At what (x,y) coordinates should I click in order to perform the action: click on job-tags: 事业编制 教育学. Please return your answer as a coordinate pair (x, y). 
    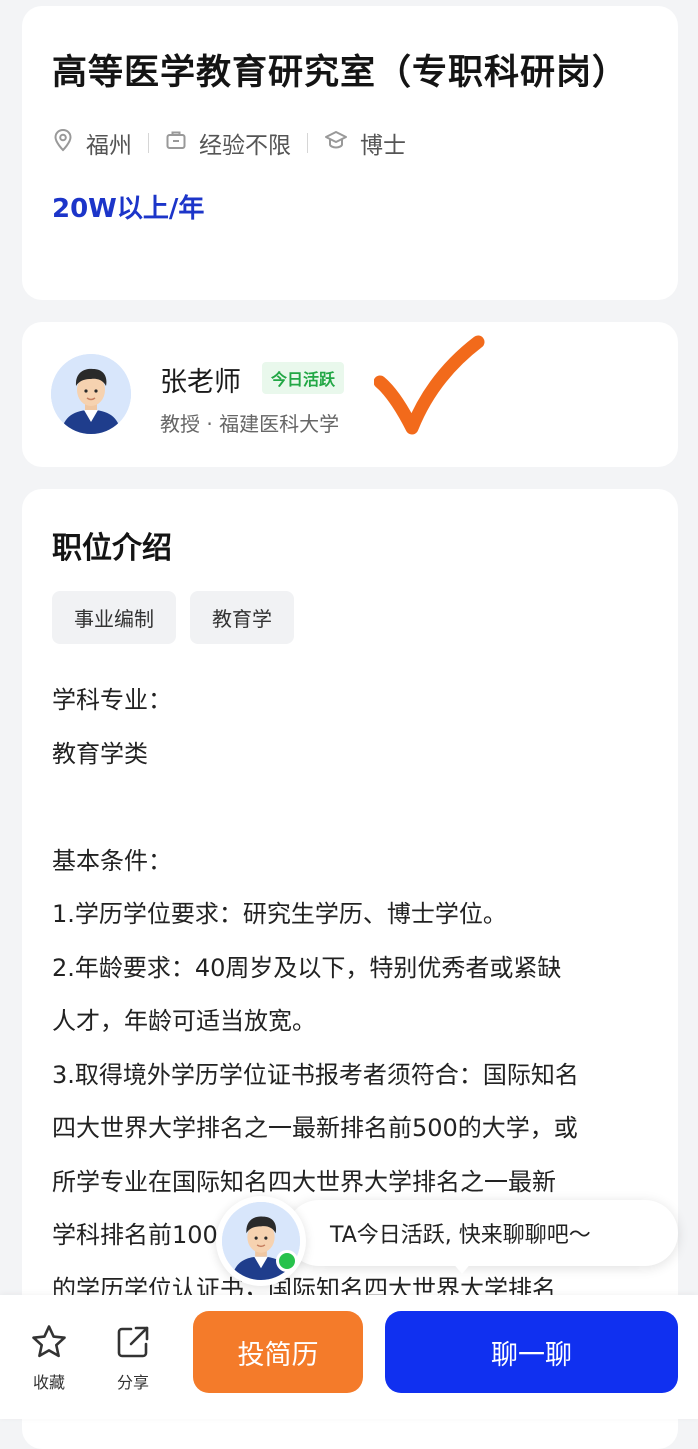
    Looking at the image, I should click on (350, 617).